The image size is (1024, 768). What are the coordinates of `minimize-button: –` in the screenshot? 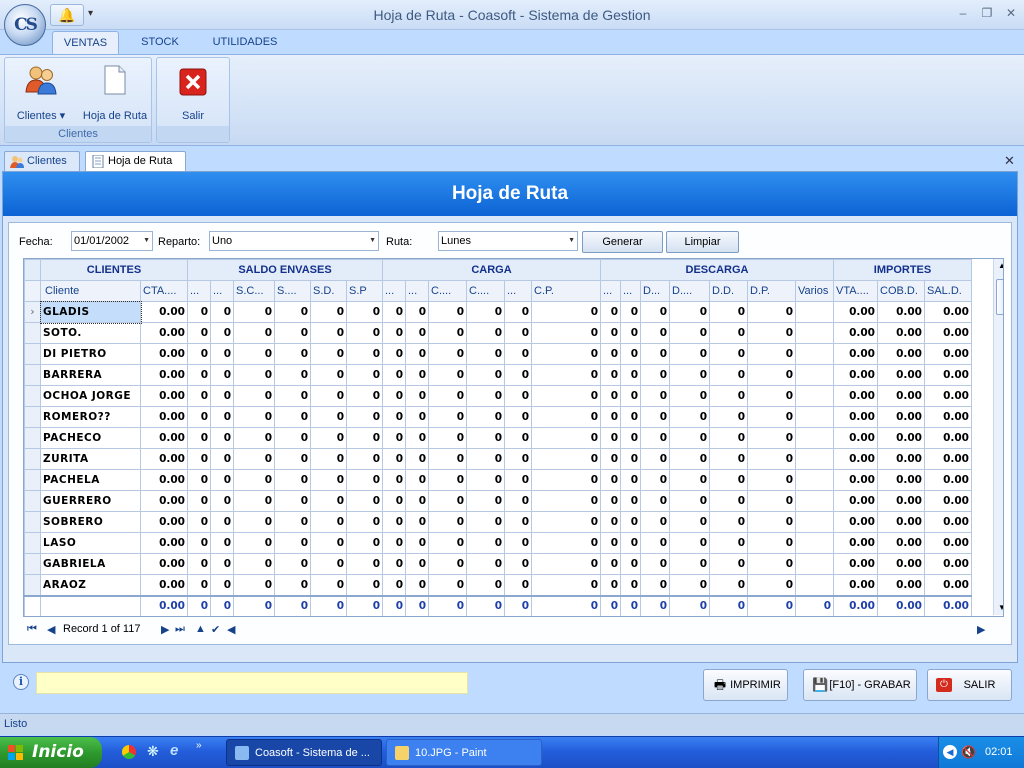 It's located at (963, 13).